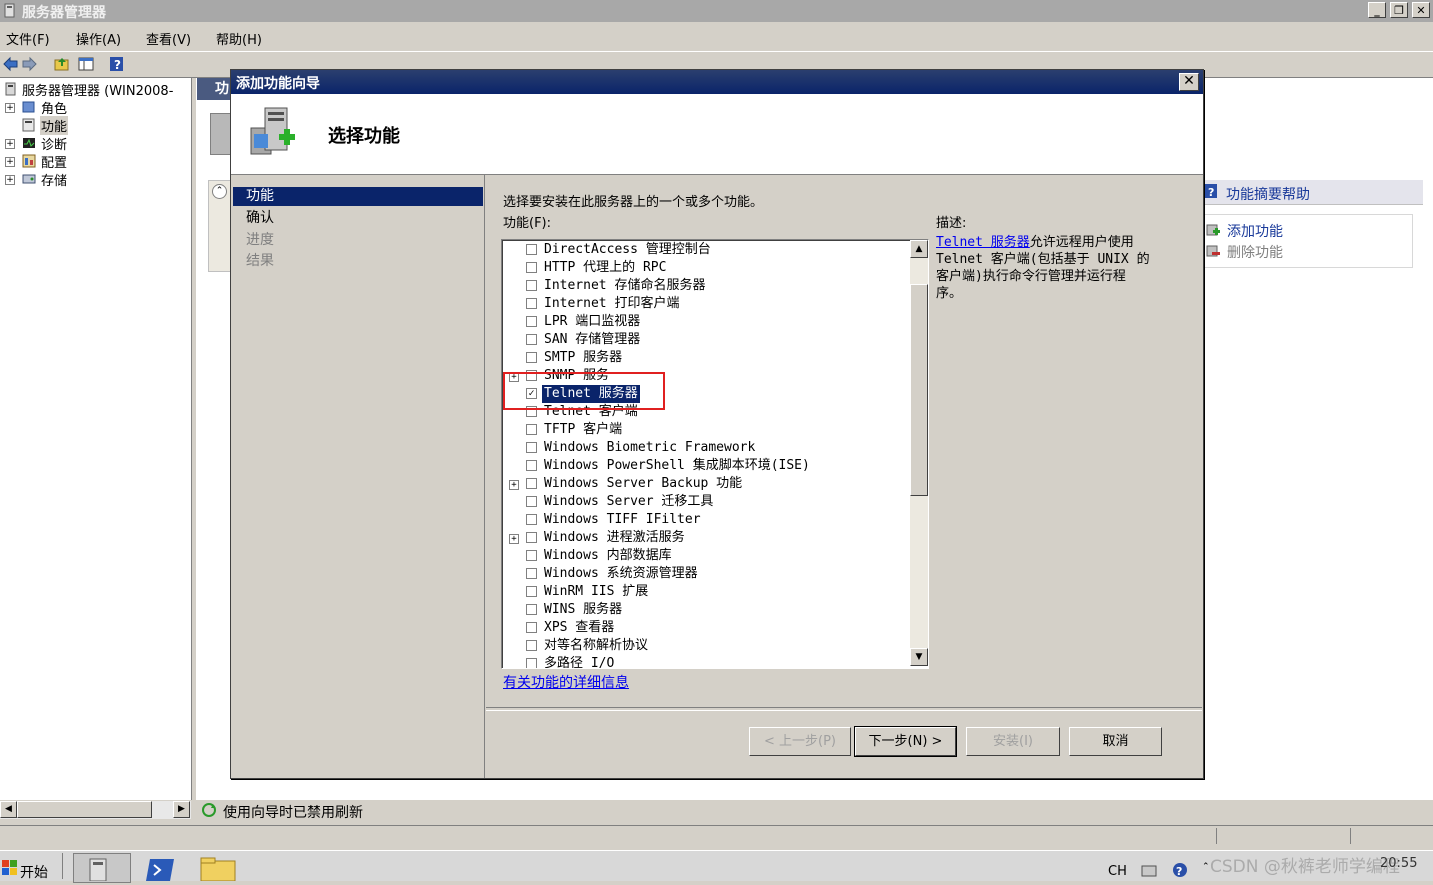 Image resolution: width=1433 pixels, height=885 pixels. What do you see at coordinates (1255, 253) in the screenshot?
I see `action-label: 删除功能` at bounding box center [1255, 253].